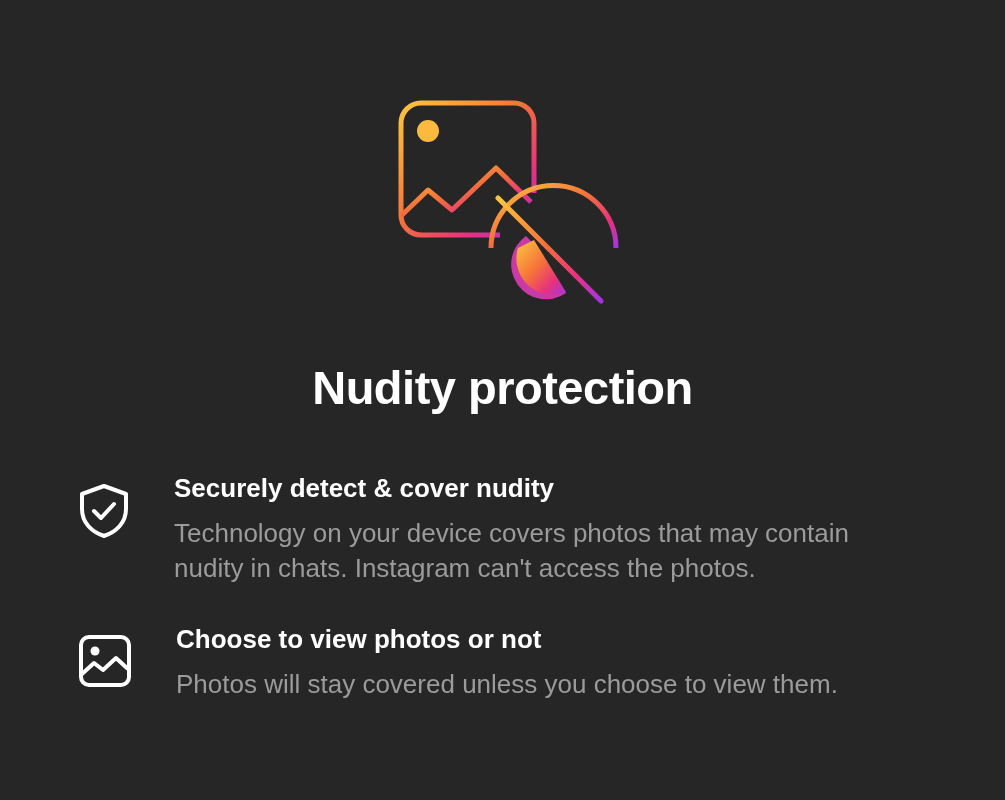 The width and height of the screenshot is (1005, 800). What do you see at coordinates (105, 661) in the screenshot?
I see `photo-icon` at bounding box center [105, 661].